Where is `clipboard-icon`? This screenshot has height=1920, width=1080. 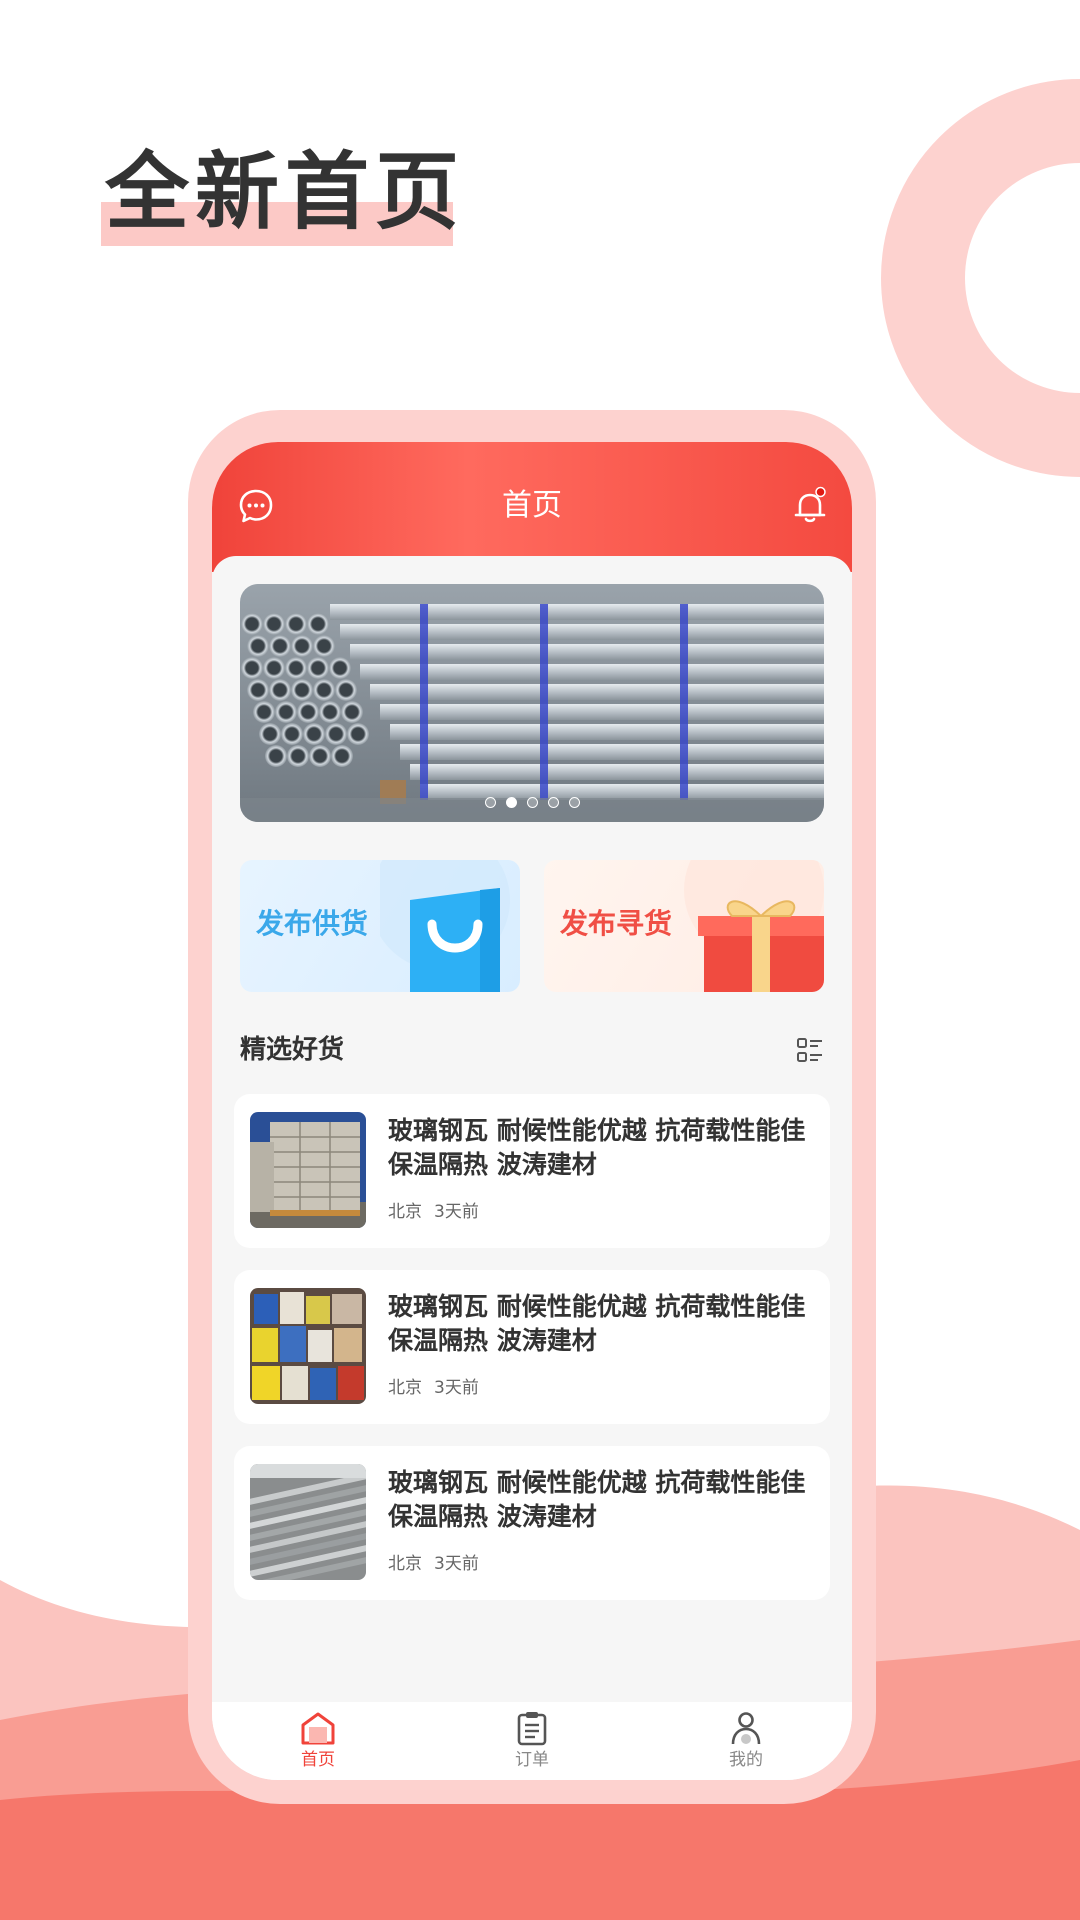
clipboard-icon is located at coordinates (532, 1729).